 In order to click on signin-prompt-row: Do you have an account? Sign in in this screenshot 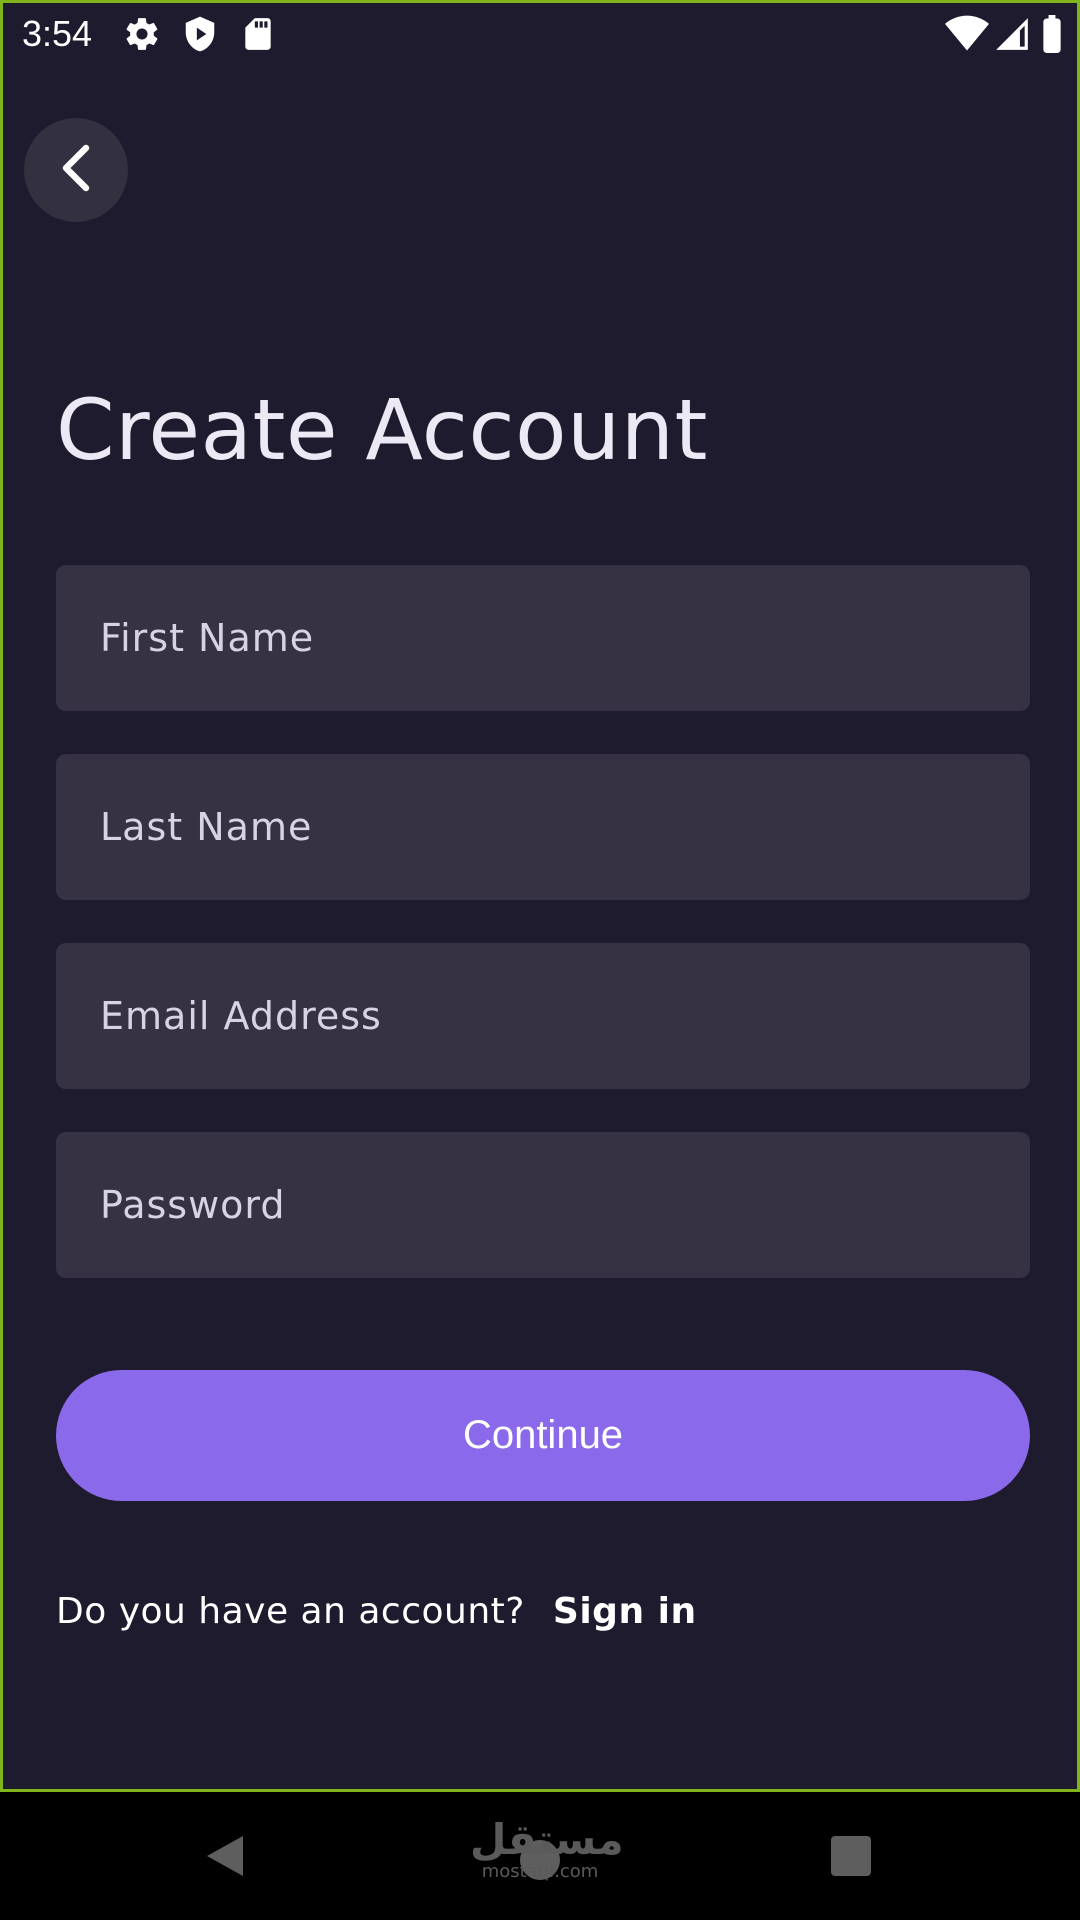, I will do `click(376, 1611)`.